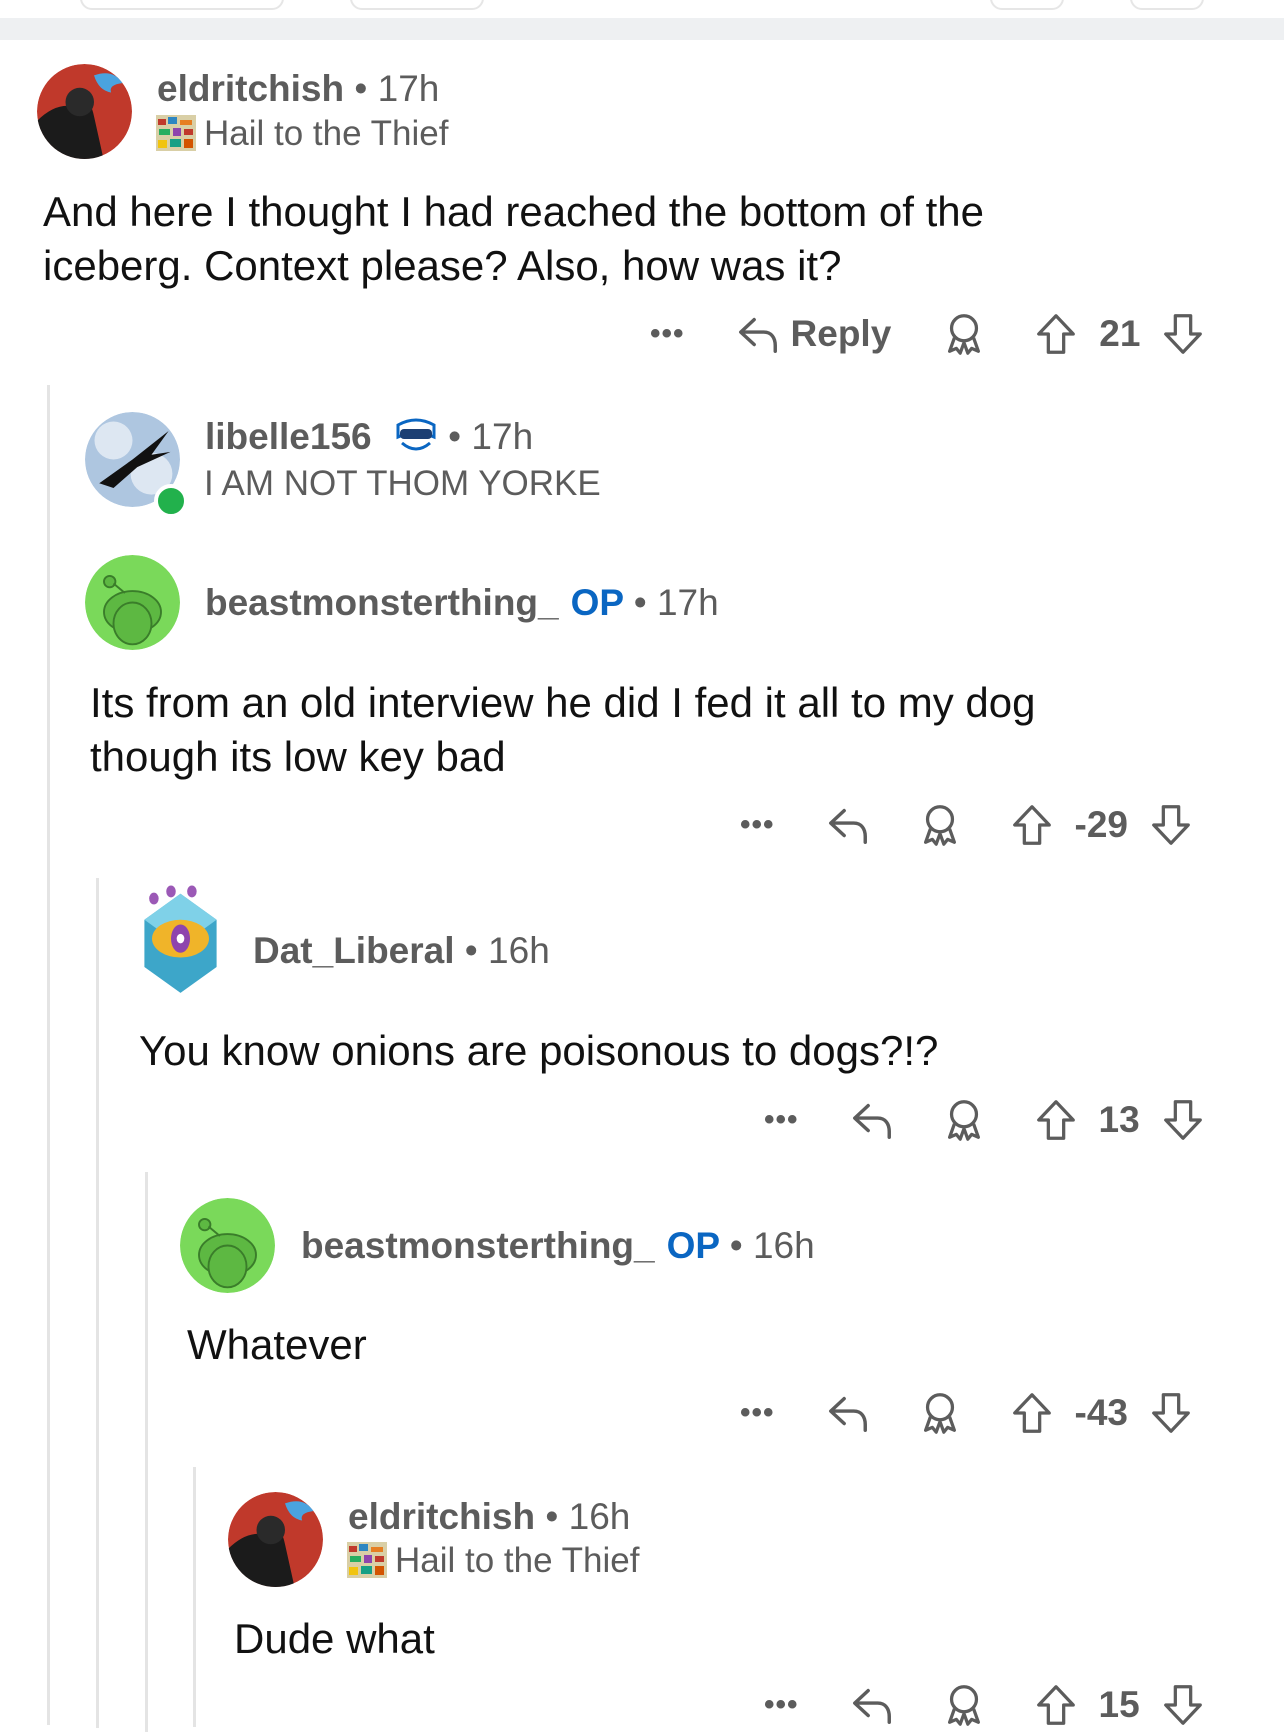 The image size is (1284, 1732). I want to click on comment-actions: ••• -43, so click(967, 1413).